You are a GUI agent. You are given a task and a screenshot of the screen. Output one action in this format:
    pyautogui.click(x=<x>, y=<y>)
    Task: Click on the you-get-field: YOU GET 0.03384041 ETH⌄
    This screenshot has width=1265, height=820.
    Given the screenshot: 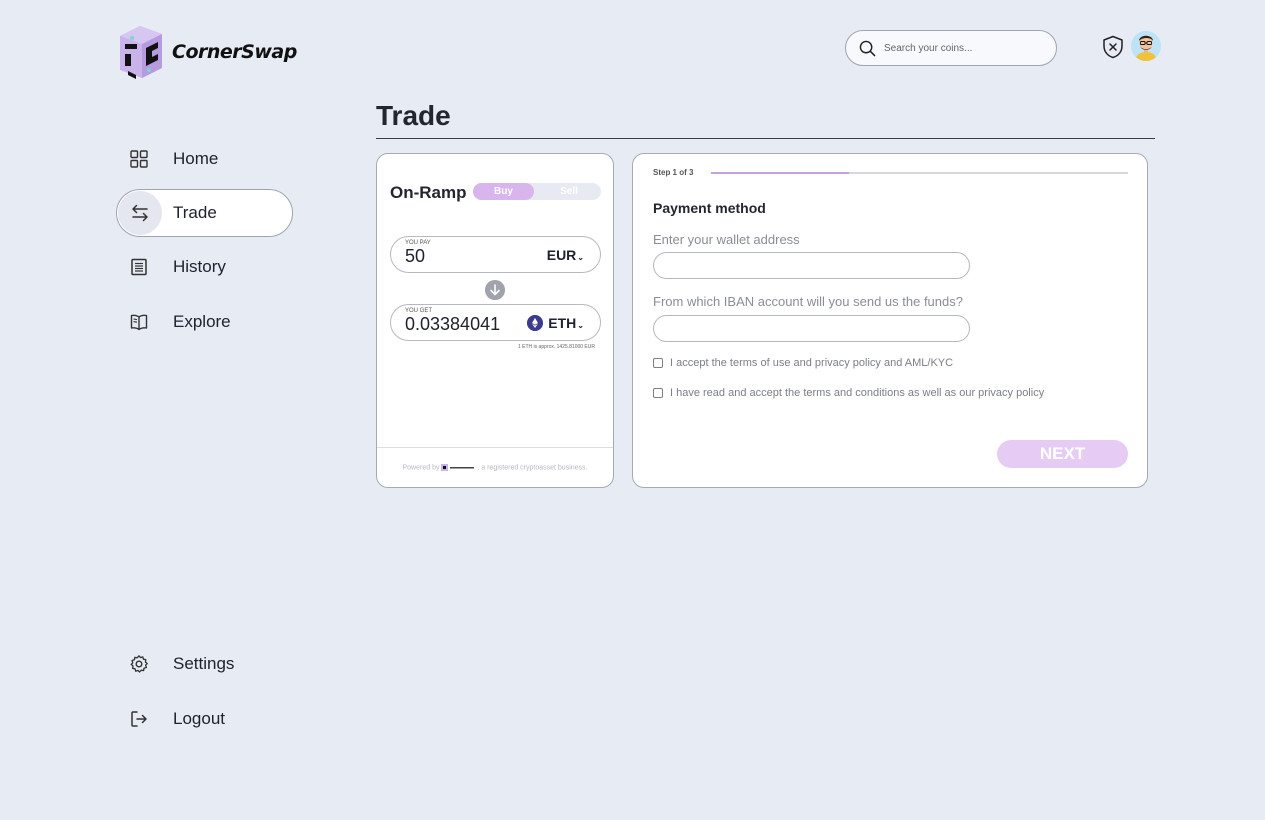 What is the action you would take?
    pyautogui.click(x=495, y=322)
    